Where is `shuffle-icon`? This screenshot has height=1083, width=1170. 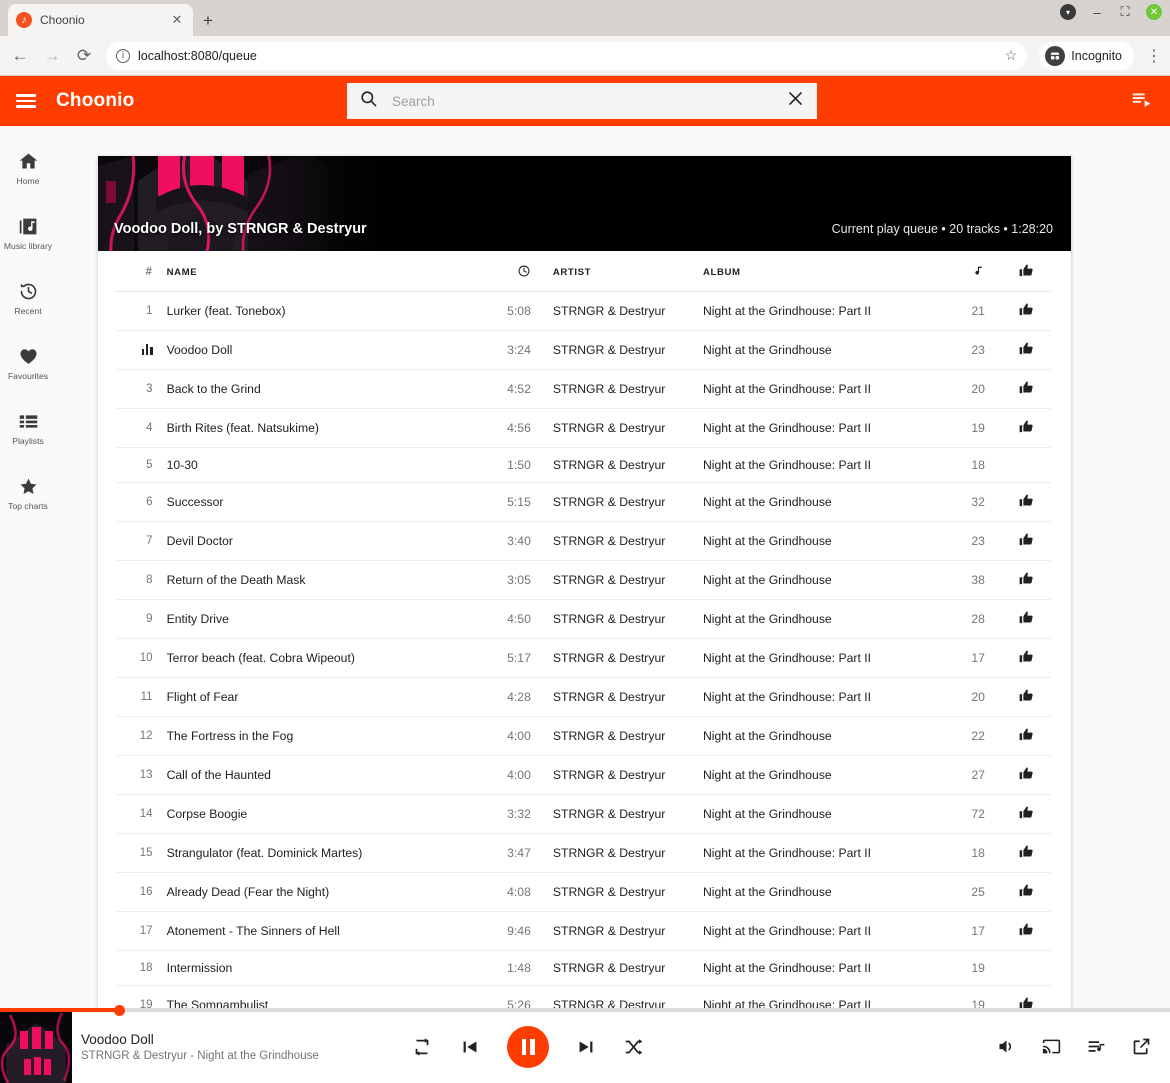 shuffle-icon is located at coordinates (634, 1047).